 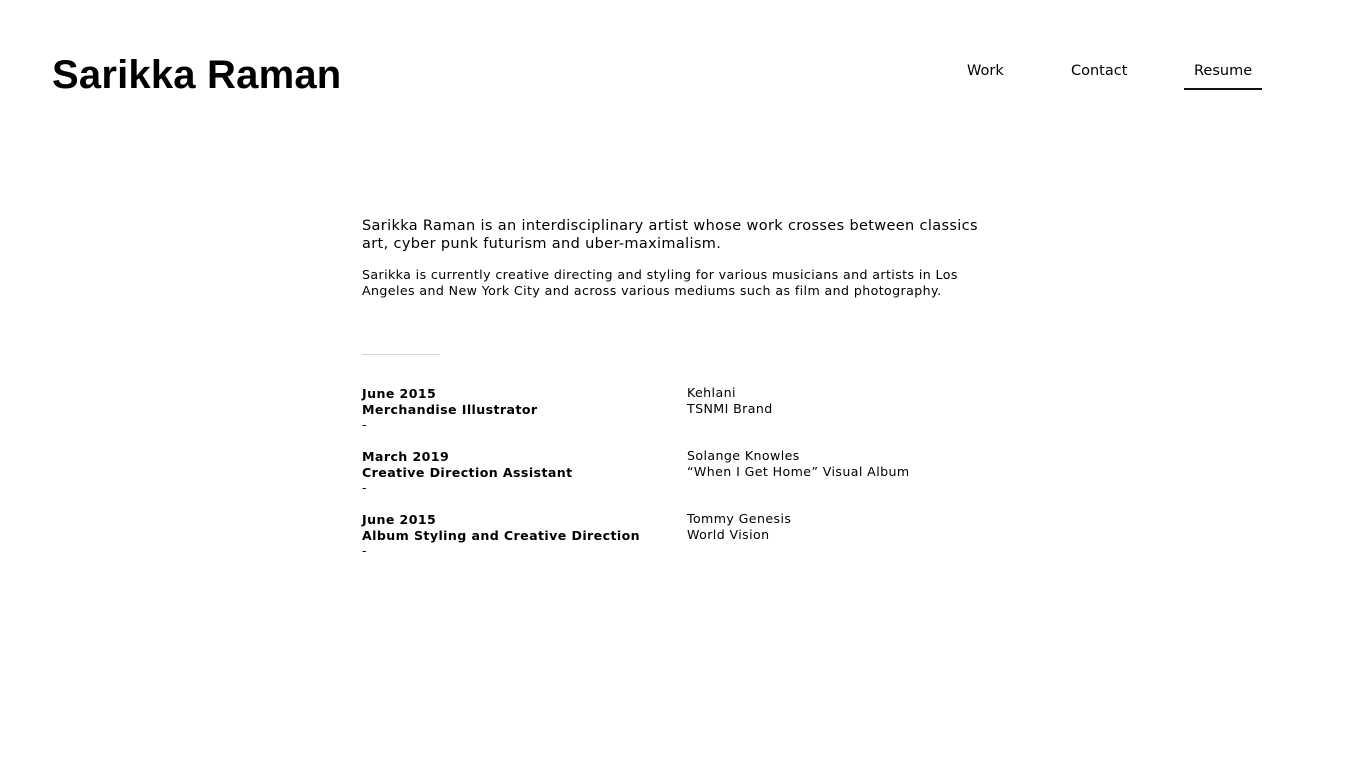 What do you see at coordinates (711, 392) in the screenshot?
I see `entry-client: Kehlani` at bounding box center [711, 392].